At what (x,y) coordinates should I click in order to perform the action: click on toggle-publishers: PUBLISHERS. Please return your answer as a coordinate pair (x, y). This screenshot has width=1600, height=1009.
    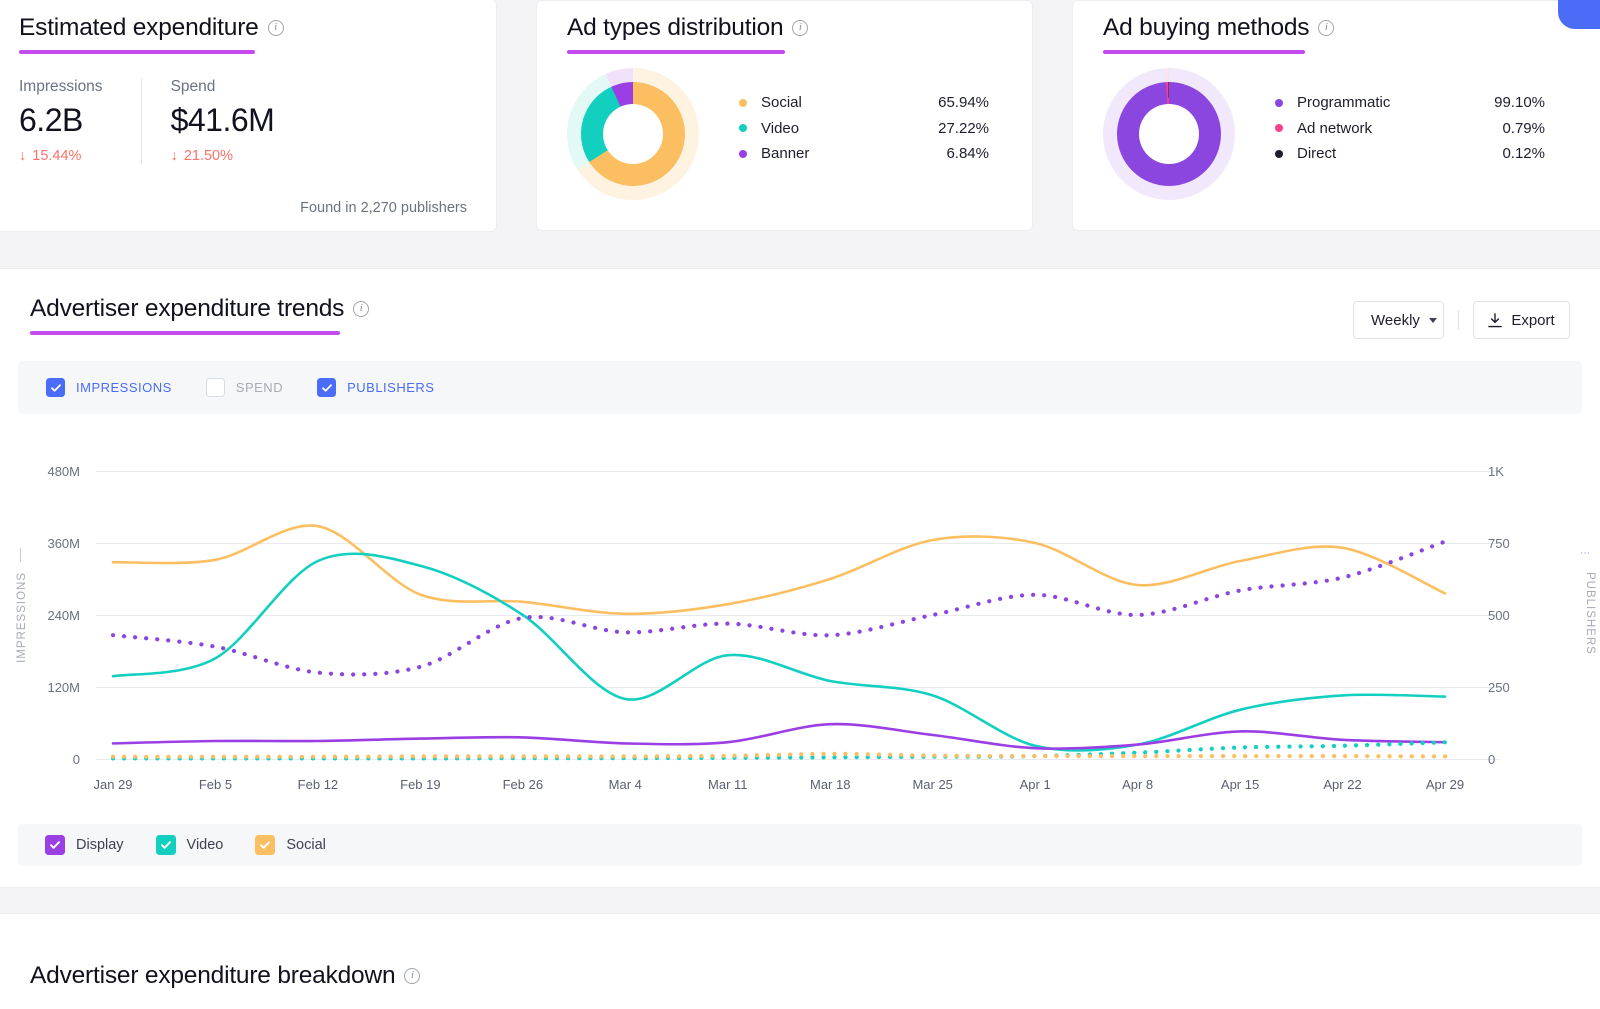
    Looking at the image, I should click on (375, 387).